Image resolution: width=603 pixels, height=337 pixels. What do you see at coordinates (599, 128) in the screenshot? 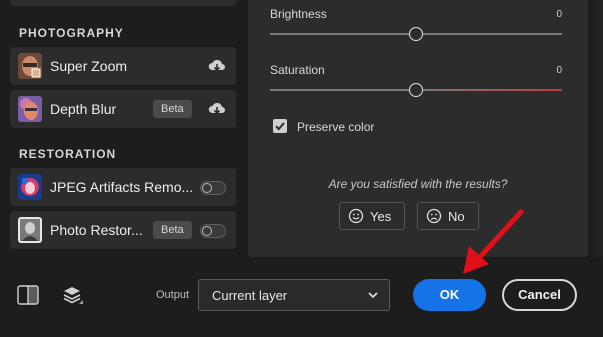
I see `panel-scrollbar` at bounding box center [599, 128].